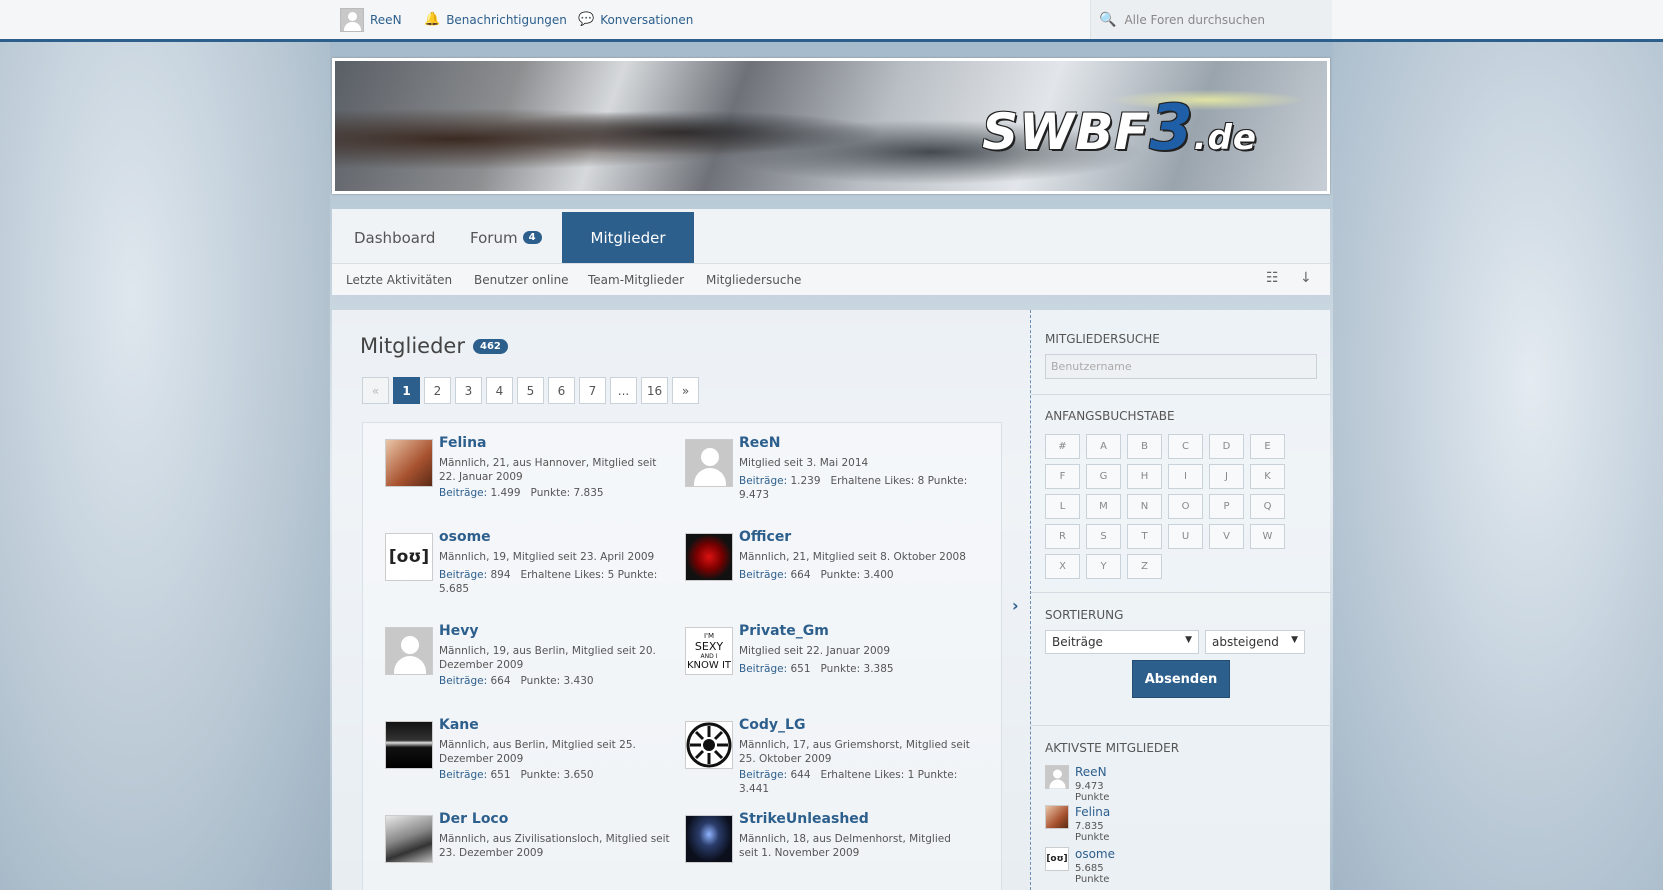  What do you see at coordinates (1185, 476) in the screenshot?
I see `letter-button: I` at bounding box center [1185, 476].